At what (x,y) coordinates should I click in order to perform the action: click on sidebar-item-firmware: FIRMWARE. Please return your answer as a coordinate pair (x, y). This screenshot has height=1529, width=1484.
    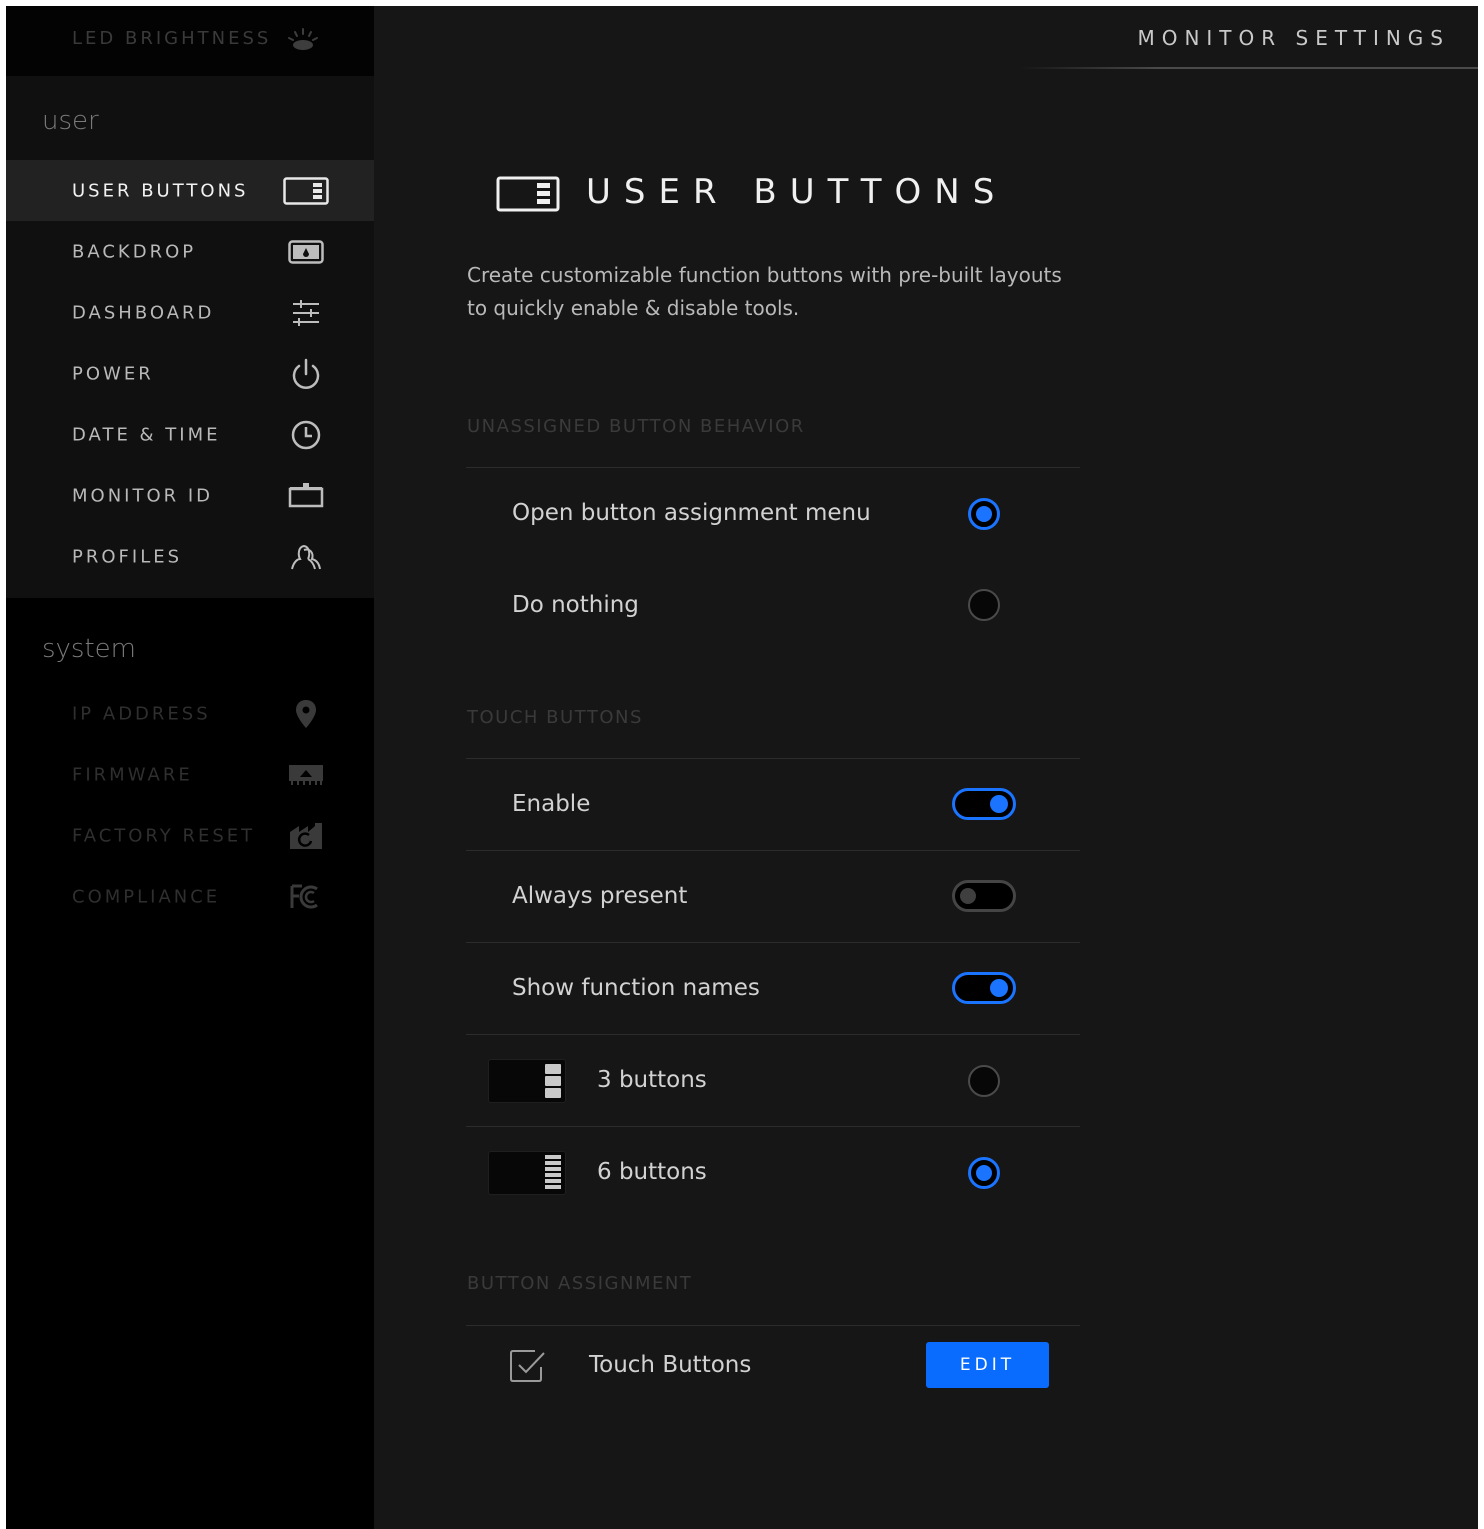
    Looking at the image, I should click on (190, 774).